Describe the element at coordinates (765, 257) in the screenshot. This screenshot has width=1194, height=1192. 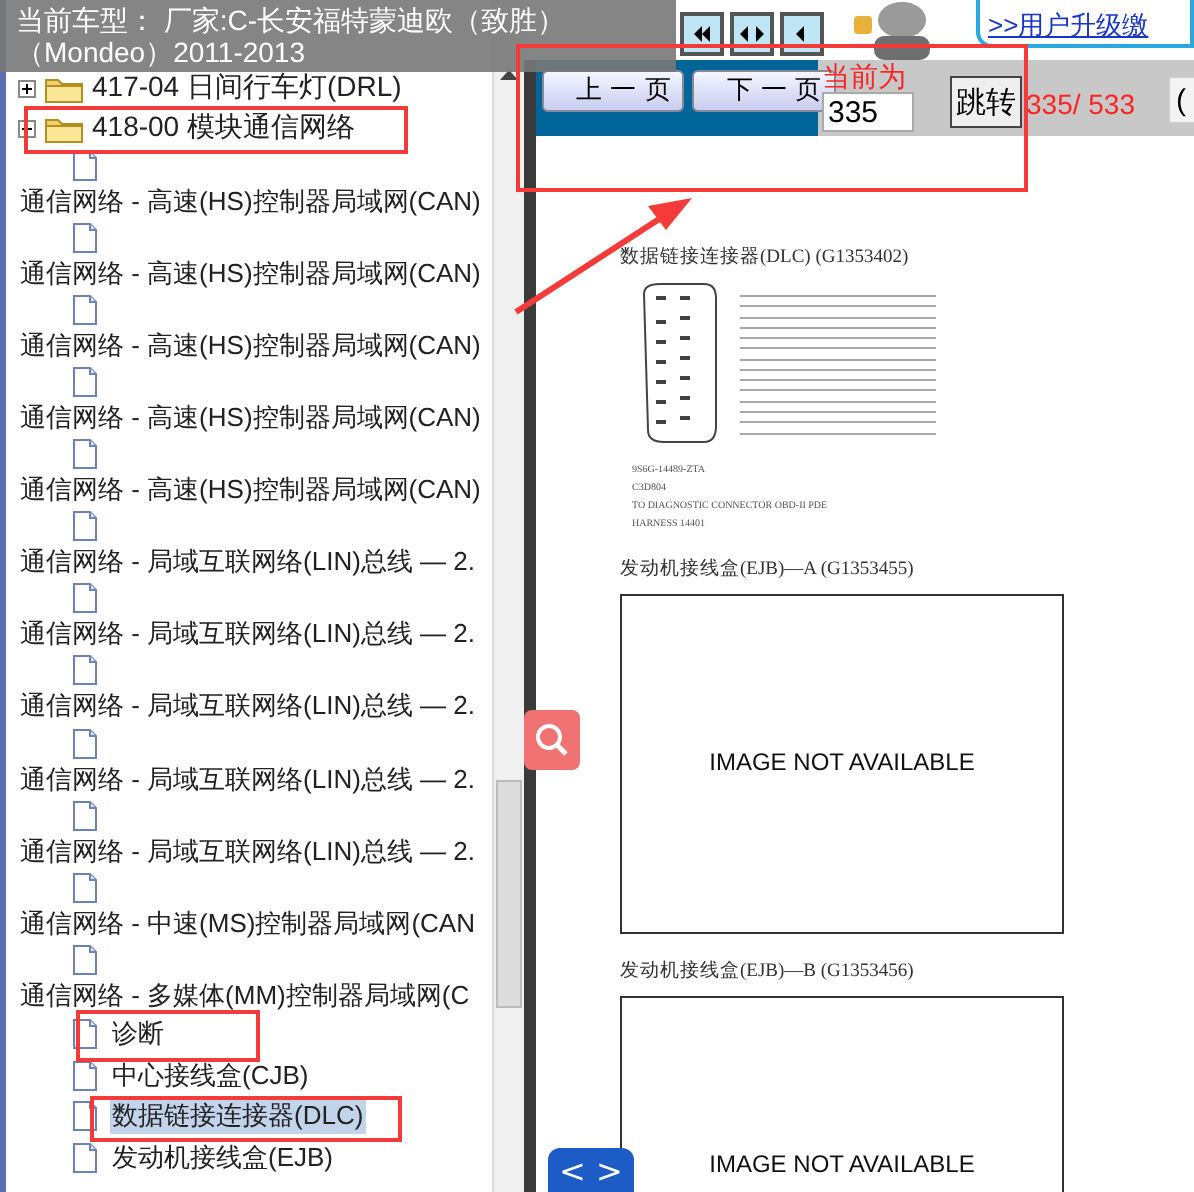
I see `section-title: 数据链接连接器(DLC) (G1353402)` at that location.